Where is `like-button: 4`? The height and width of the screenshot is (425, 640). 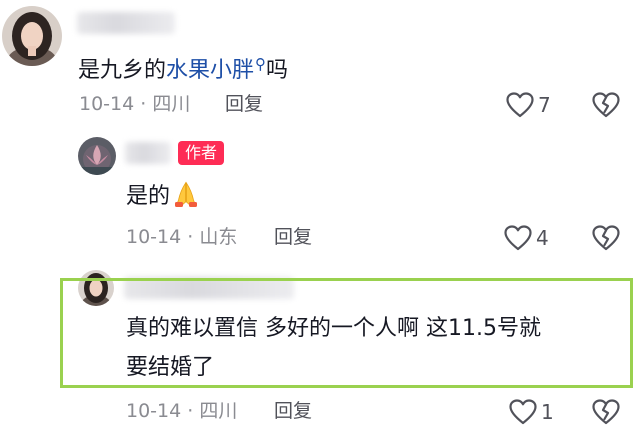
like-button: 4 is located at coordinates (526, 238).